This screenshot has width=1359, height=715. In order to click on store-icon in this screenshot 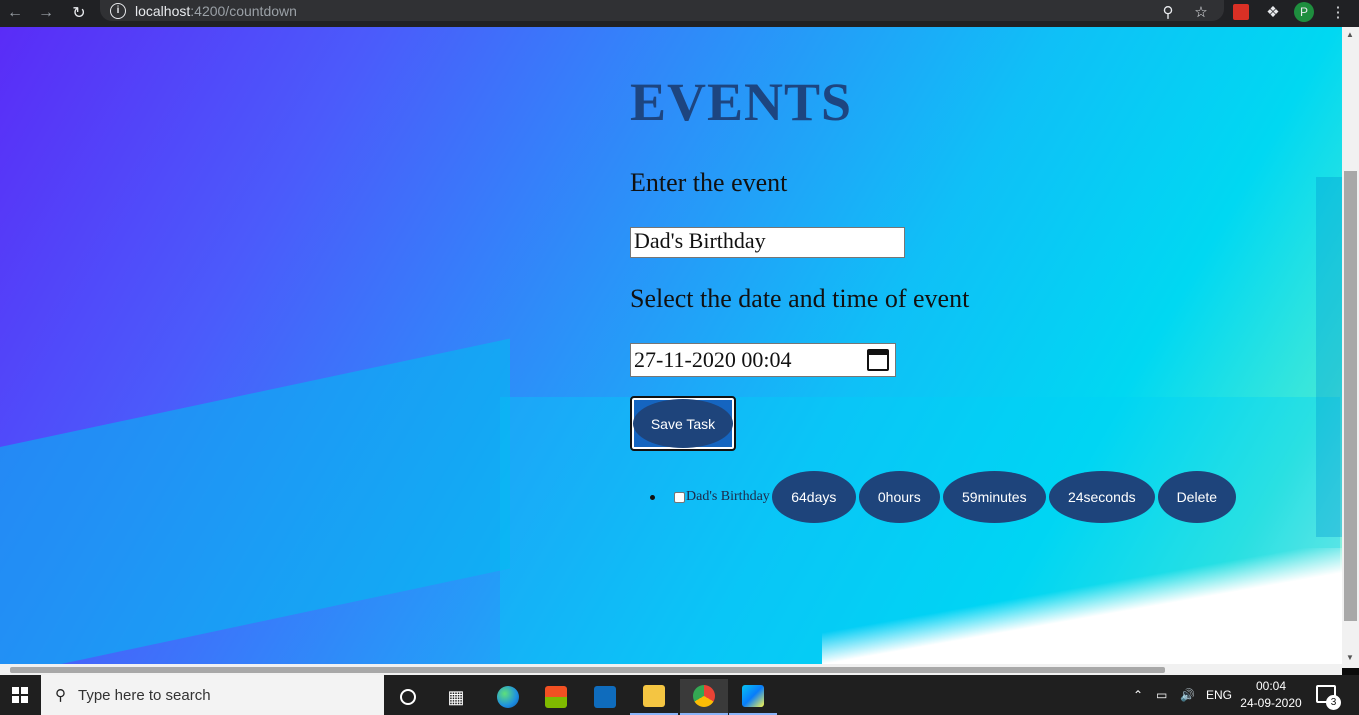, I will do `click(556, 697)`.